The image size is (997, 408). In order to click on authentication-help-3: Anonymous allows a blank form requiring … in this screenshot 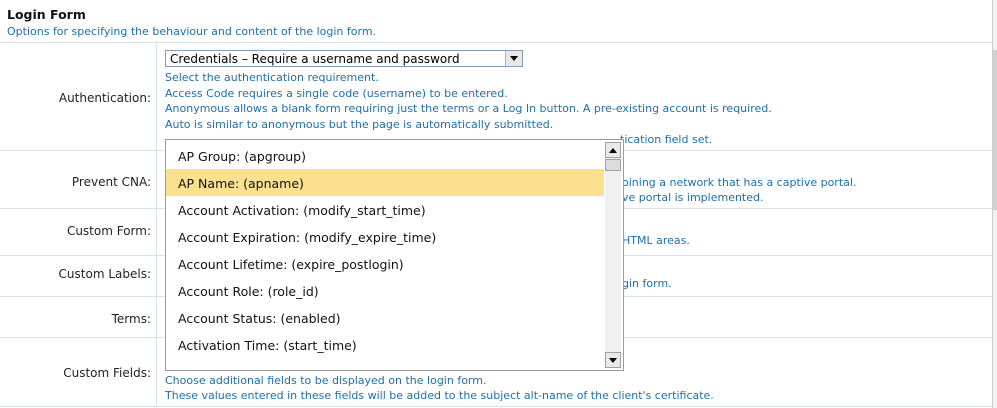, I will do `click(468, 108)`.